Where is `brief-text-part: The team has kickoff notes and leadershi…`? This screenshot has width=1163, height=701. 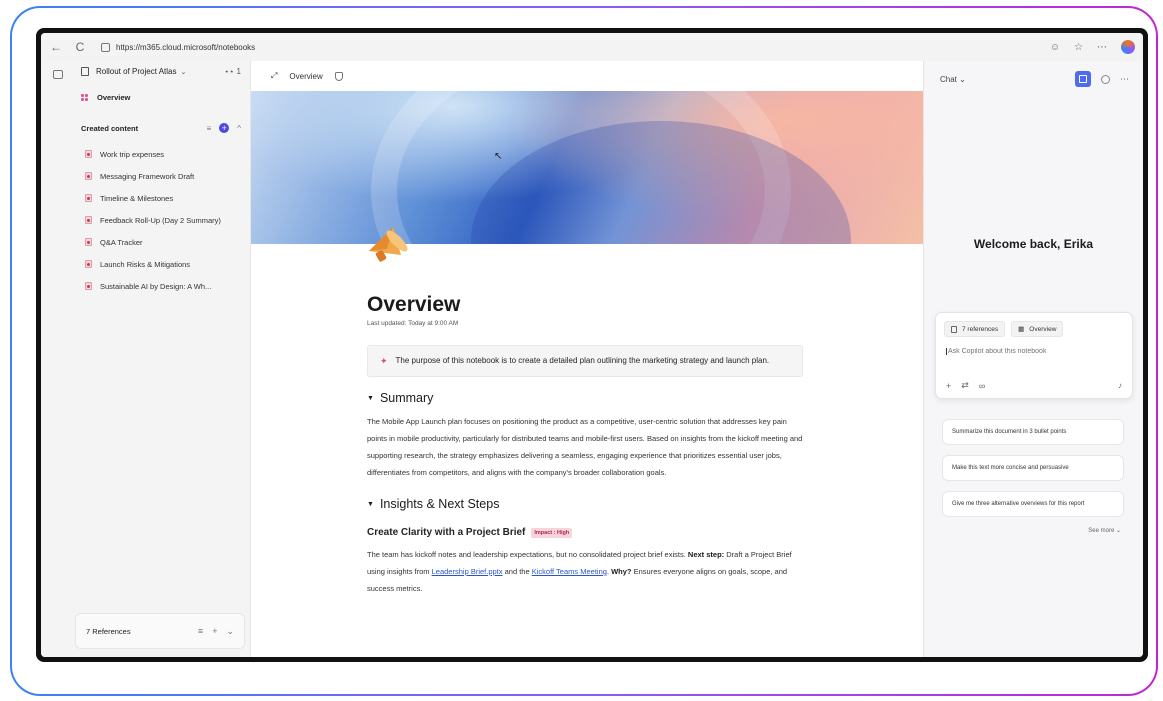 brief-text-part: The team has kickoff notes and leadershi… is located at coordinates (526, 554).